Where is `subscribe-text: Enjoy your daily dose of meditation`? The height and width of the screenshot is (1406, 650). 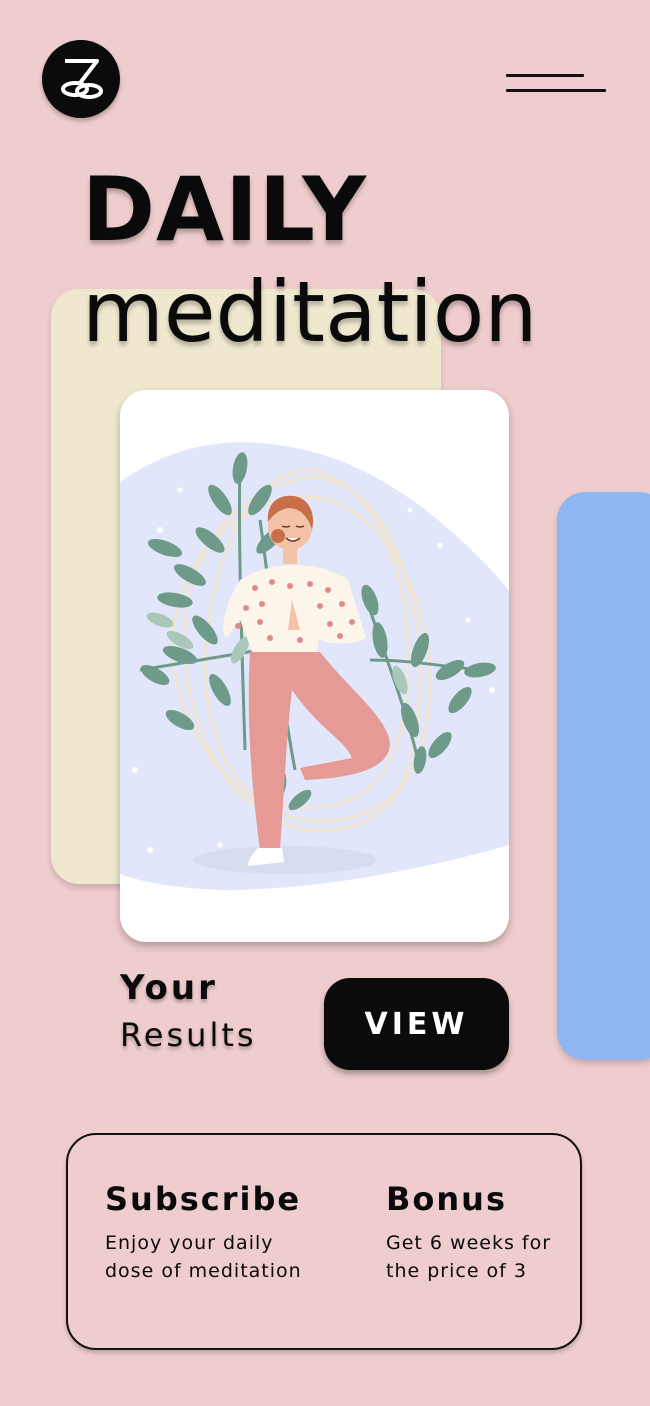 subscribe-text: Enjoy your daily dose of meditation is located at coordinates (203, 1257).